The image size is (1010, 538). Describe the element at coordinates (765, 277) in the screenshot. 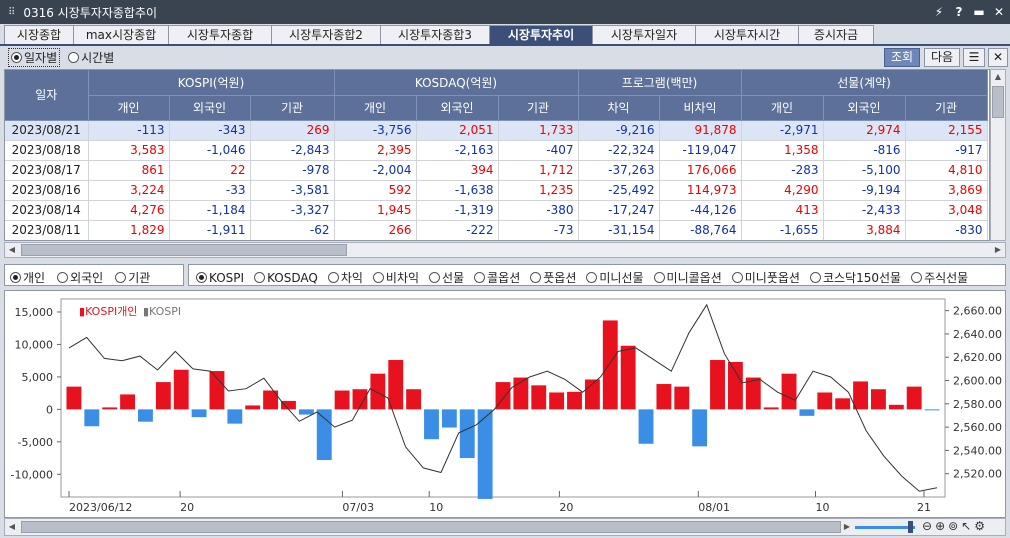

I see `market-radio-9: 미니풋옵션` at that location.